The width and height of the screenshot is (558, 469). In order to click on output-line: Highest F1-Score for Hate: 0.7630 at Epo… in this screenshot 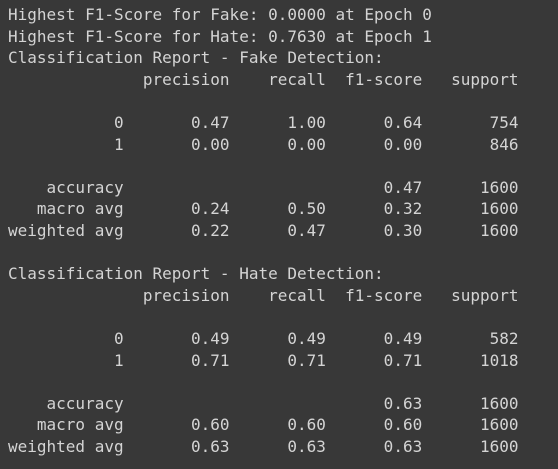, I will do `click(220, 36)`.